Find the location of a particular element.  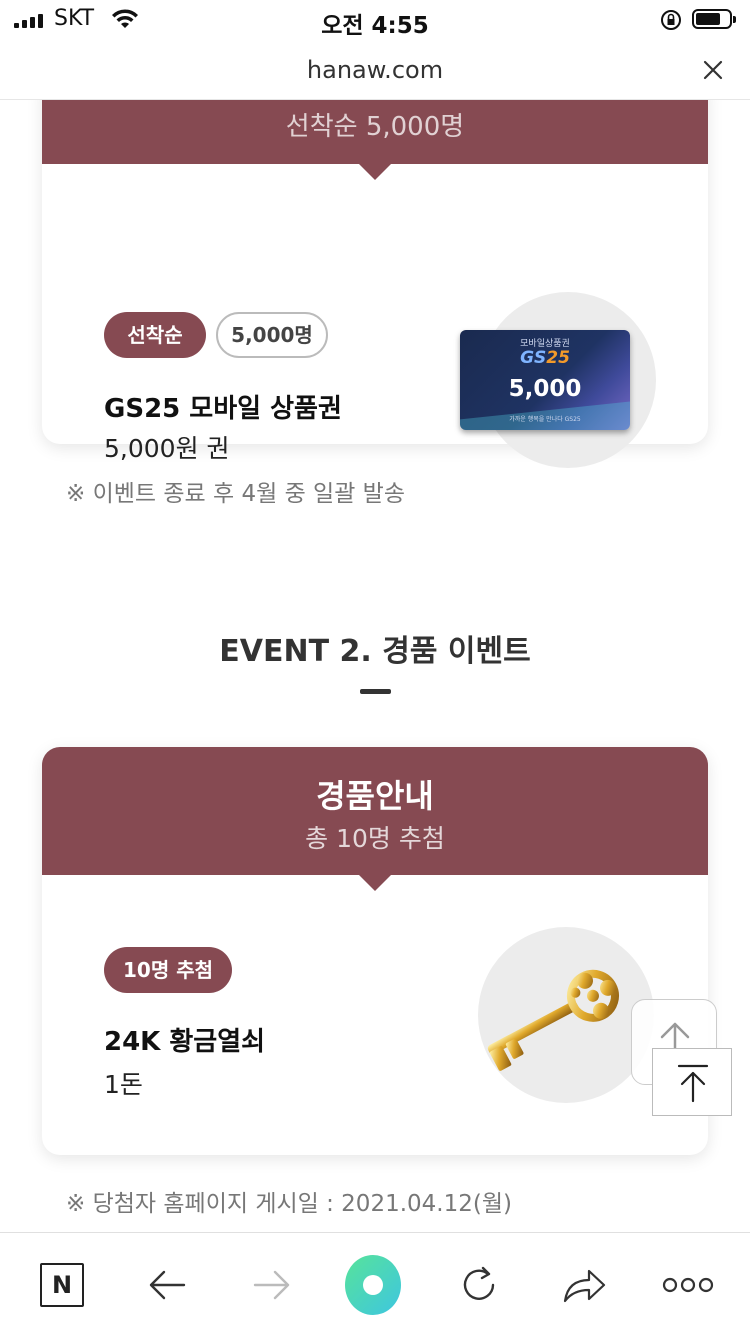

gift-card-logo: GS25 is located at coordinates (545, 358).